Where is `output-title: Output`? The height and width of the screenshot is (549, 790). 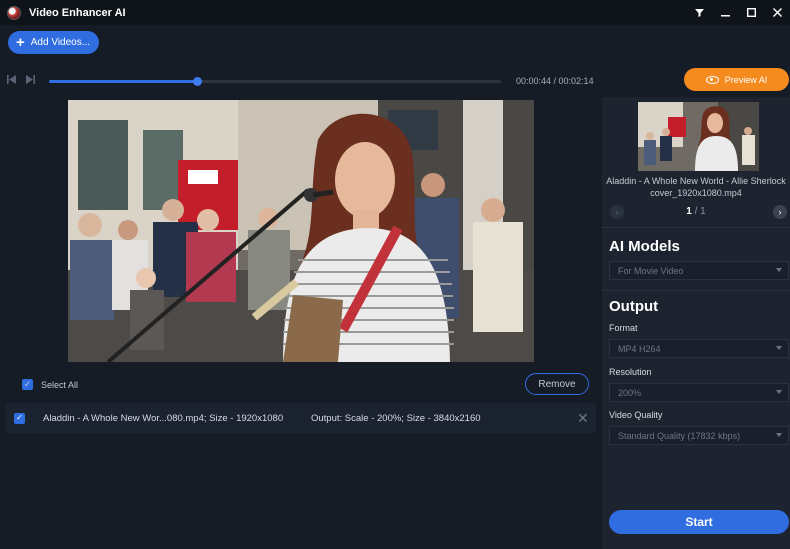
output-title: Output is located at coordinates (634, 306).